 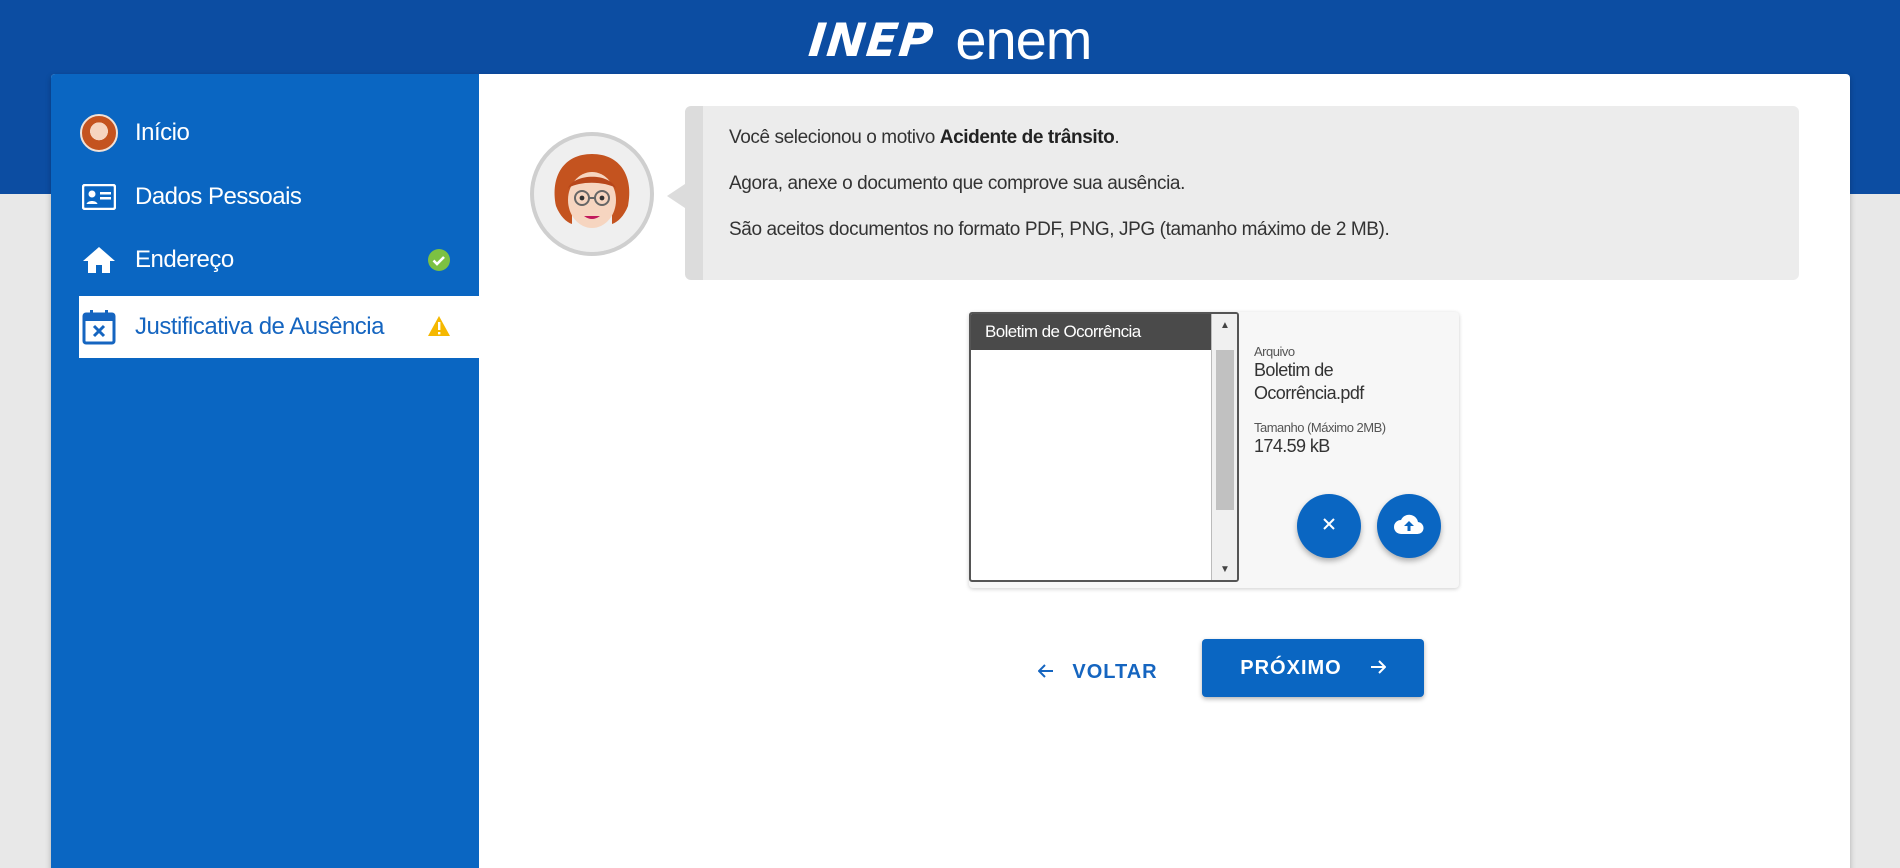 I want to click on sidebar-item-justificativa: Justificativa de Ausência, so click(x=279, y=327).